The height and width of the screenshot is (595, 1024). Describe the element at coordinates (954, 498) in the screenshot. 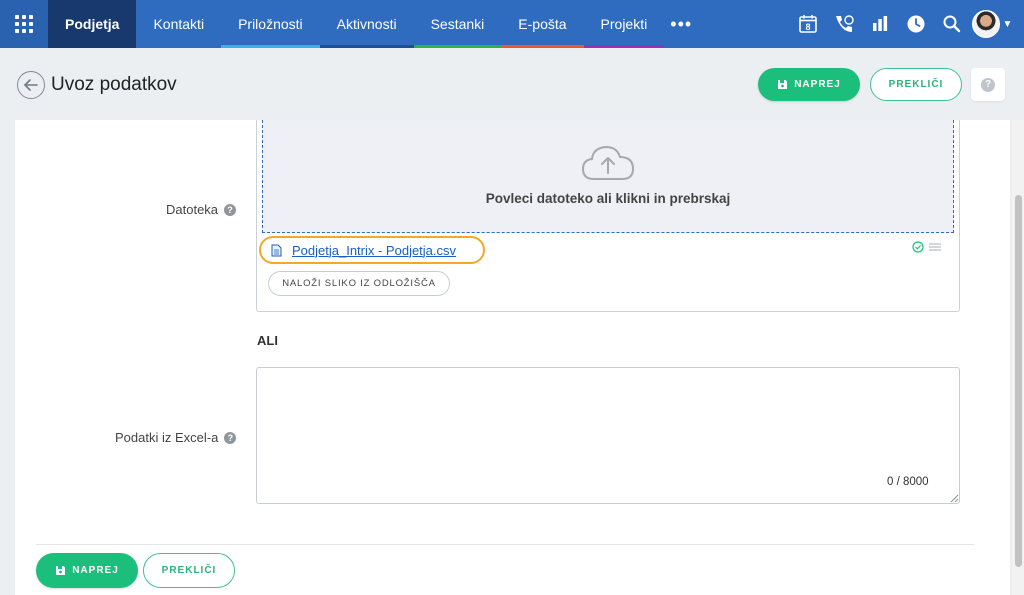

I see `resize-handle-icon` at that location.